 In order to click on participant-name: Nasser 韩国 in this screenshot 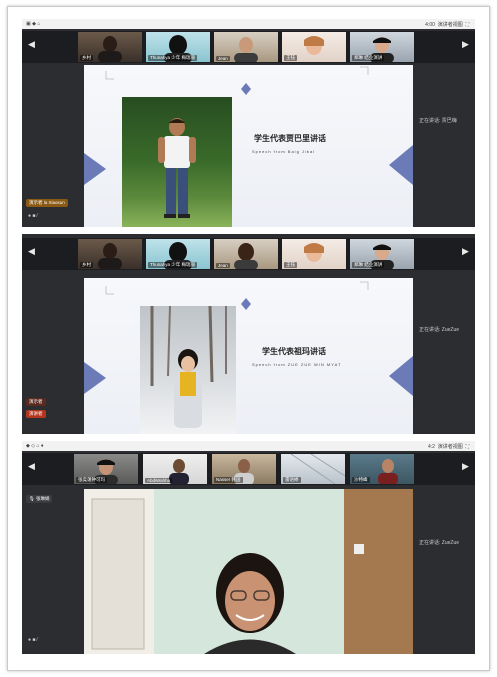, I will do `click(228, 480)`.